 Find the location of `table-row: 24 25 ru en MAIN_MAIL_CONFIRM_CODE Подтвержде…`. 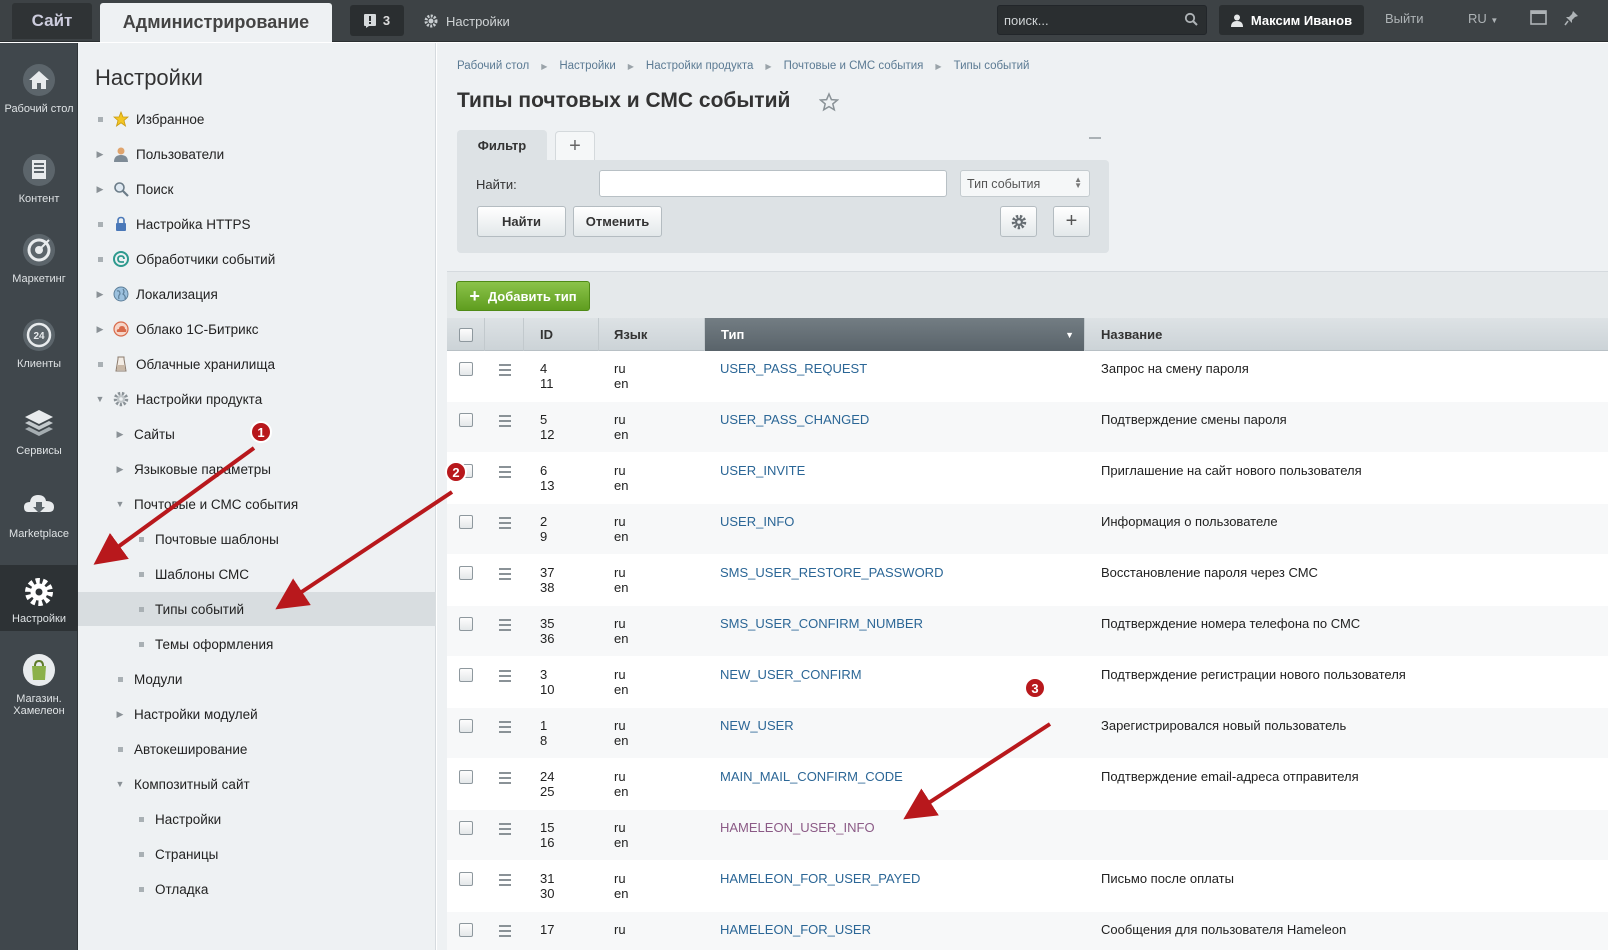

table-row: 24 25 ru en MAIN_MAIL_CONFIRM_CODE Подтвержде… is located at coordinates (1027, 784).